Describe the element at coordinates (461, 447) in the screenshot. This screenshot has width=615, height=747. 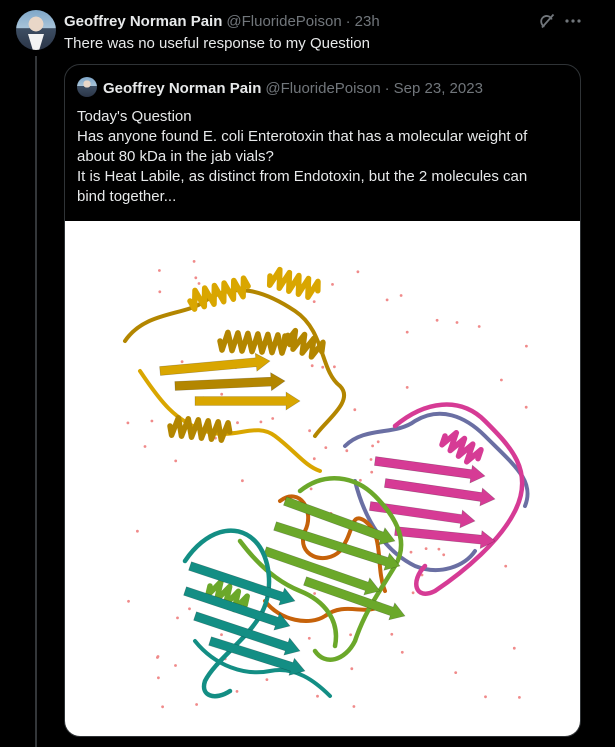
I see `magenta-helix` at that location.